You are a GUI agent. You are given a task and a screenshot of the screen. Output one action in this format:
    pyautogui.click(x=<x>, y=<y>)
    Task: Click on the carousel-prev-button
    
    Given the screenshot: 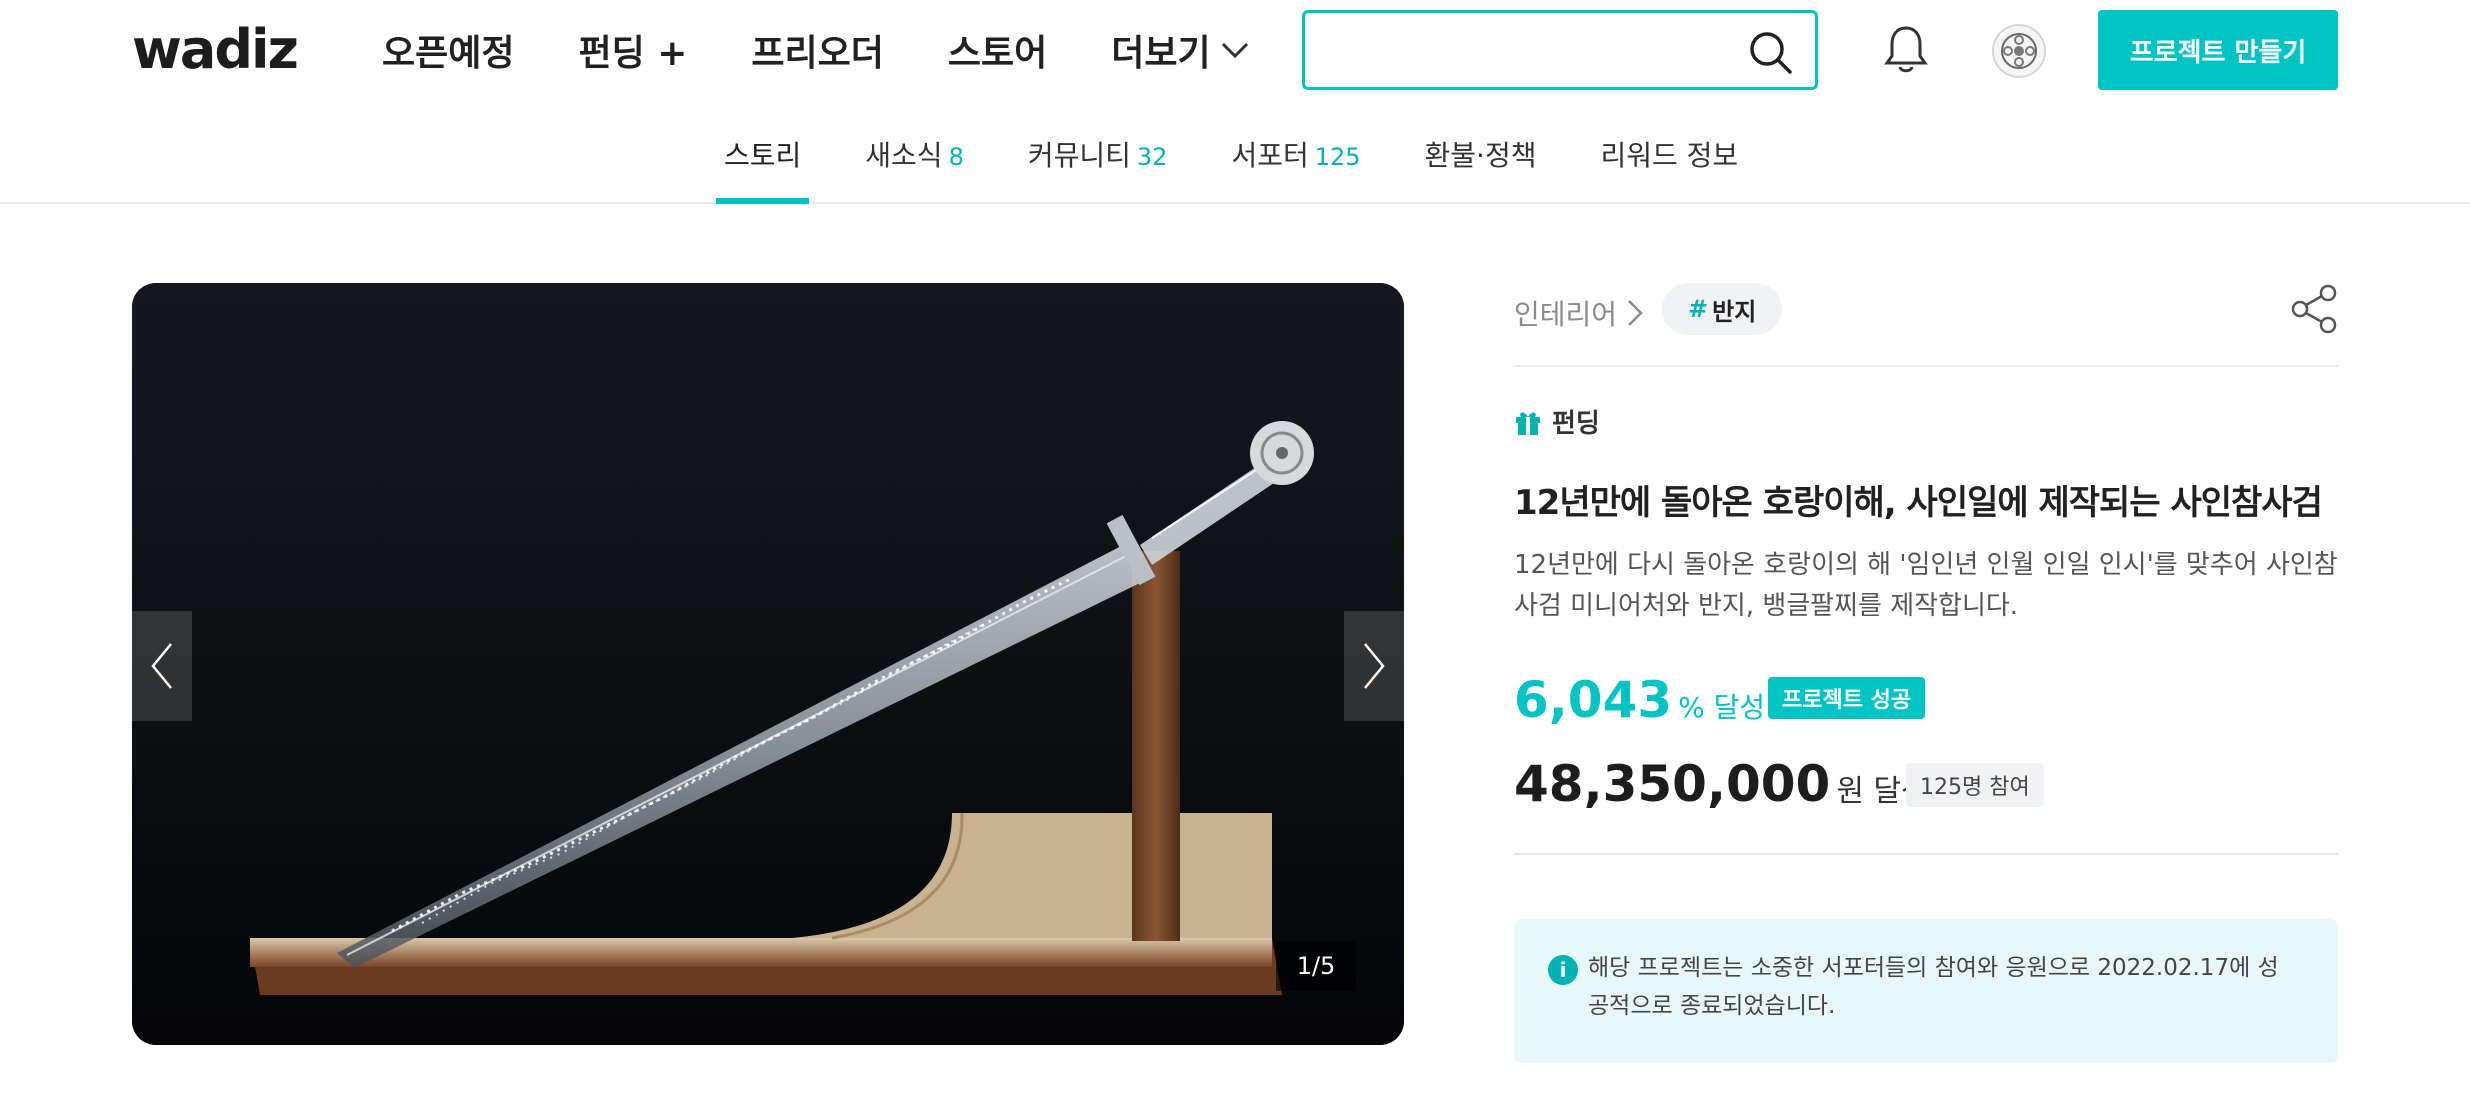 What is the action you would take?
    pyautogui.click(x=162, y=666)
    